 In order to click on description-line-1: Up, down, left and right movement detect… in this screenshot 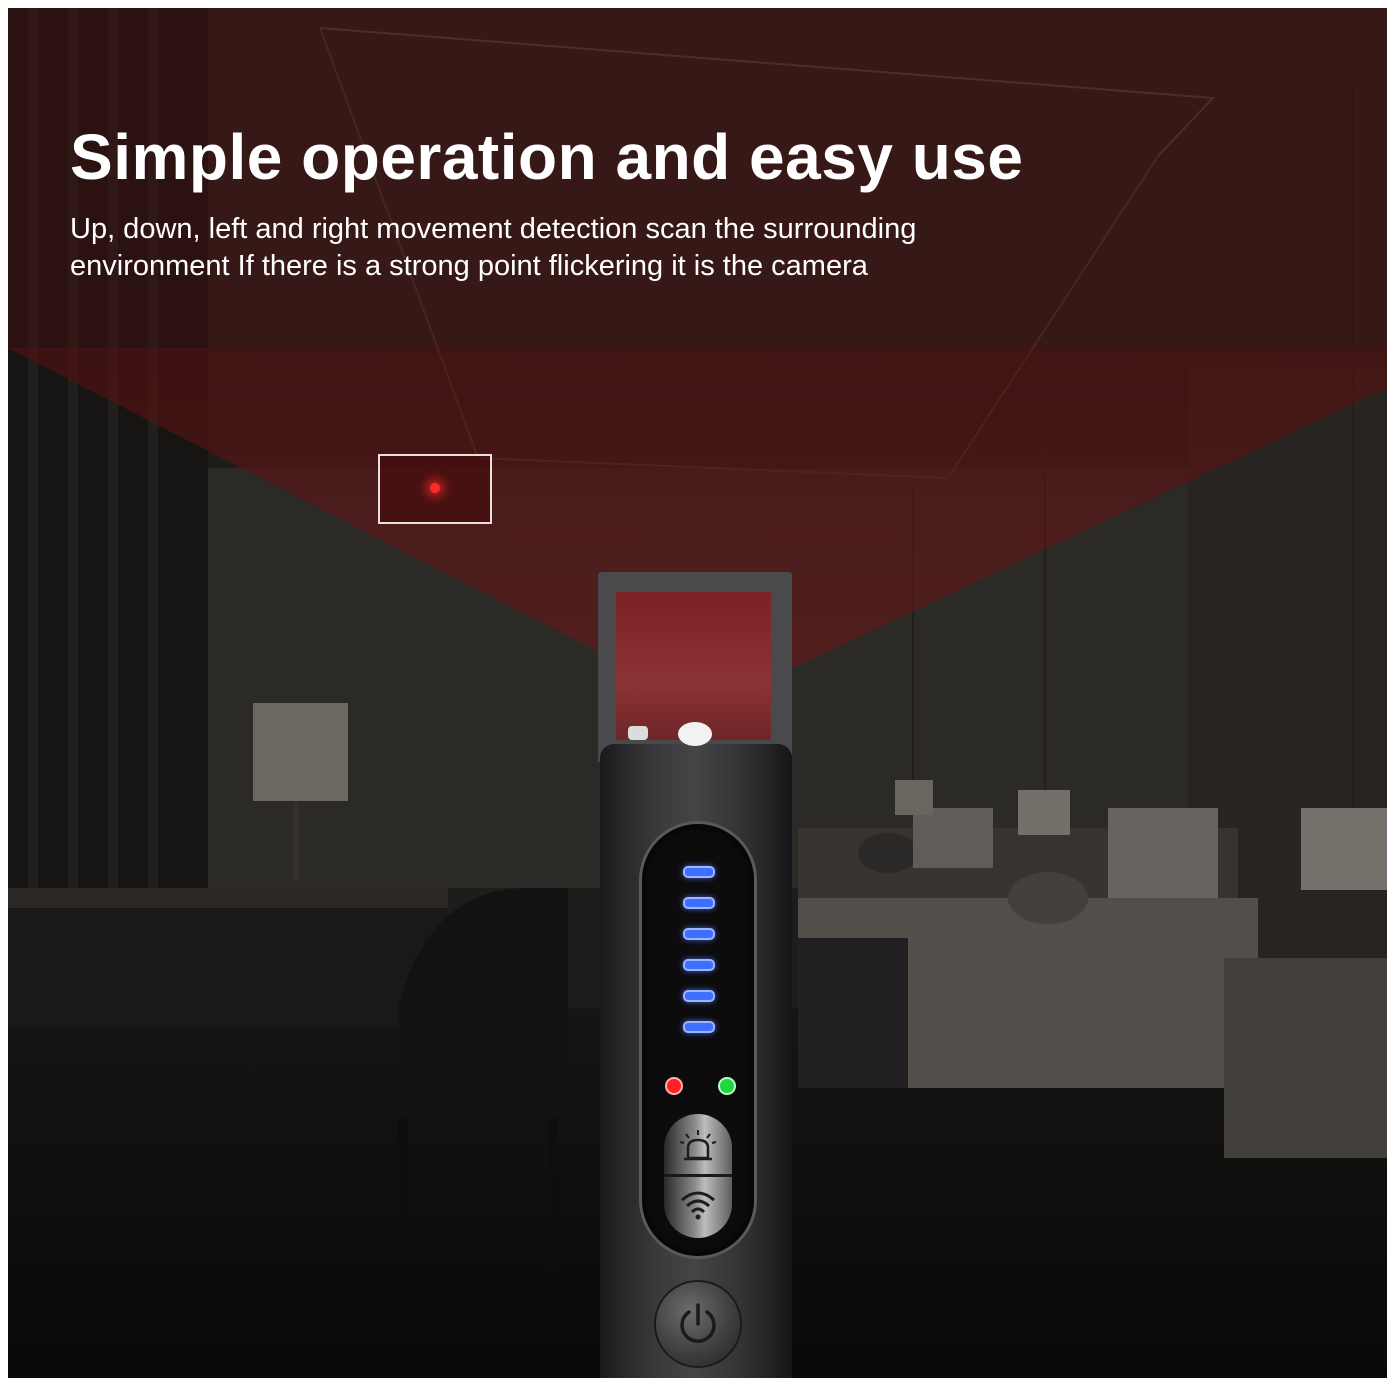, I will do `click(493, 229)`.